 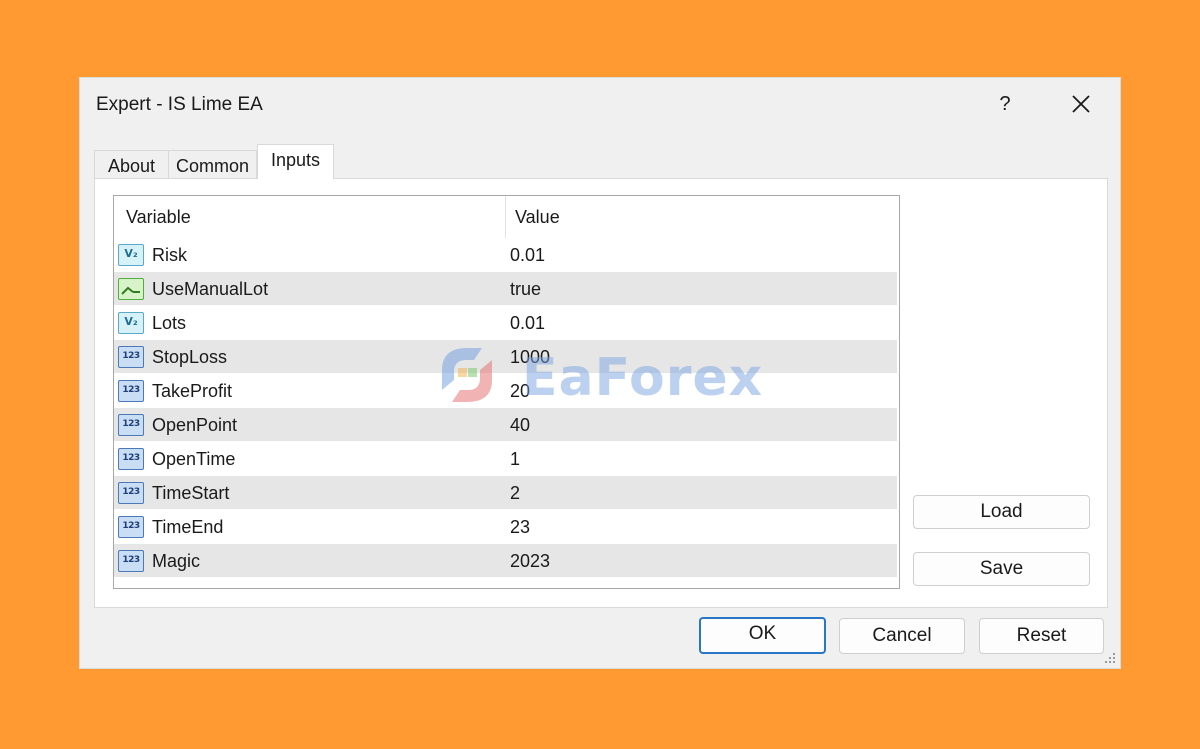 I want to click on table-row: 123 OpenTime 1, so click(x=505, y=459).